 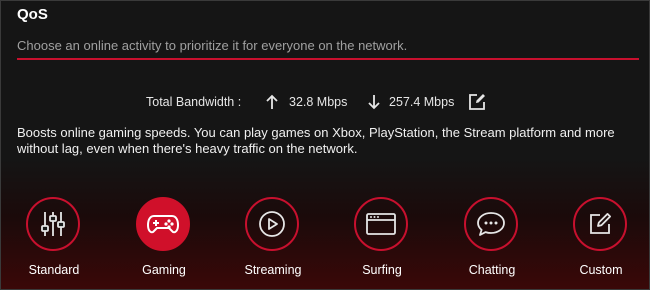 I want to click on mode-chatting-circle, so click(x=491, y=224).